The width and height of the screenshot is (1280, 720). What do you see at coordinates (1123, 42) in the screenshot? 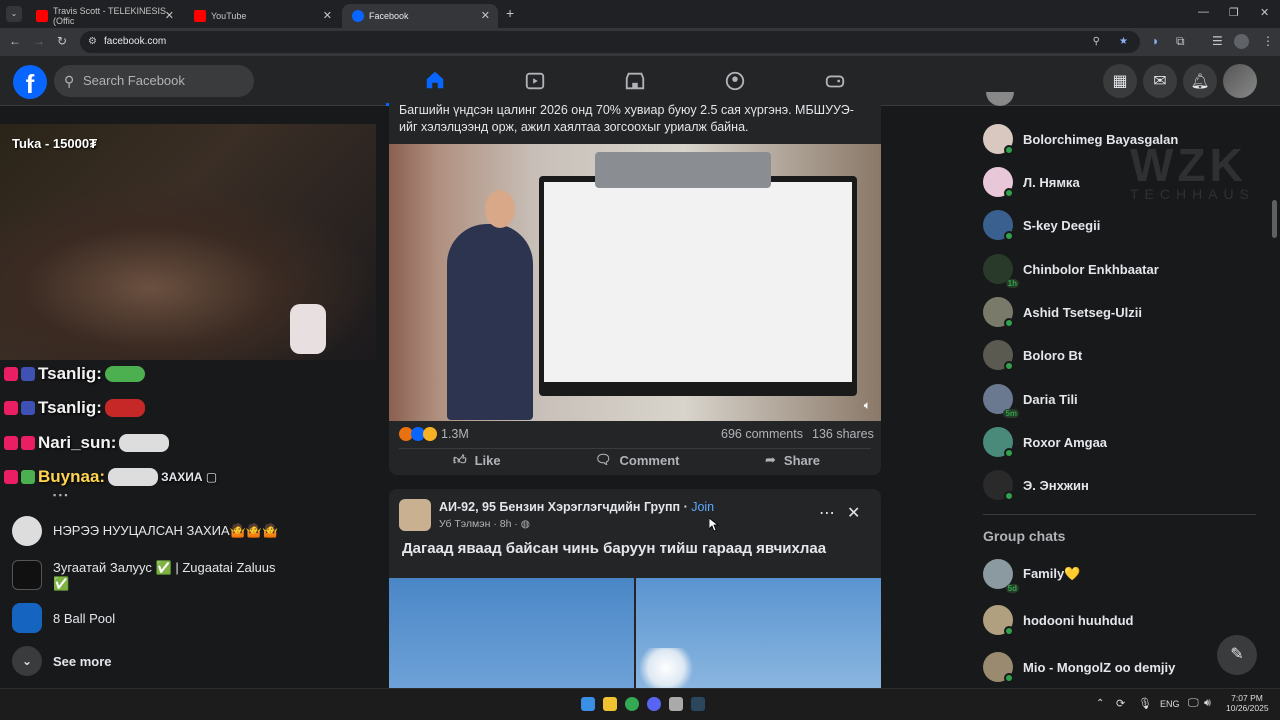
I see `bookmark-star-icon: ★` at bounding box center [1123, 42].